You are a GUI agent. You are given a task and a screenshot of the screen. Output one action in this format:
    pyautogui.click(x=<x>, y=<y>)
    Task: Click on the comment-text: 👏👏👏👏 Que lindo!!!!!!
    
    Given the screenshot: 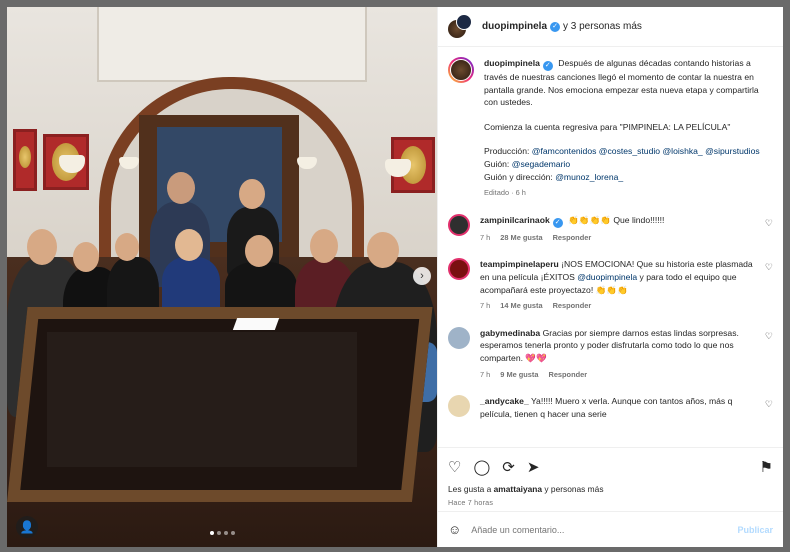 What is the action you would take?
    pyautogui.click(x=616, y=219)
    